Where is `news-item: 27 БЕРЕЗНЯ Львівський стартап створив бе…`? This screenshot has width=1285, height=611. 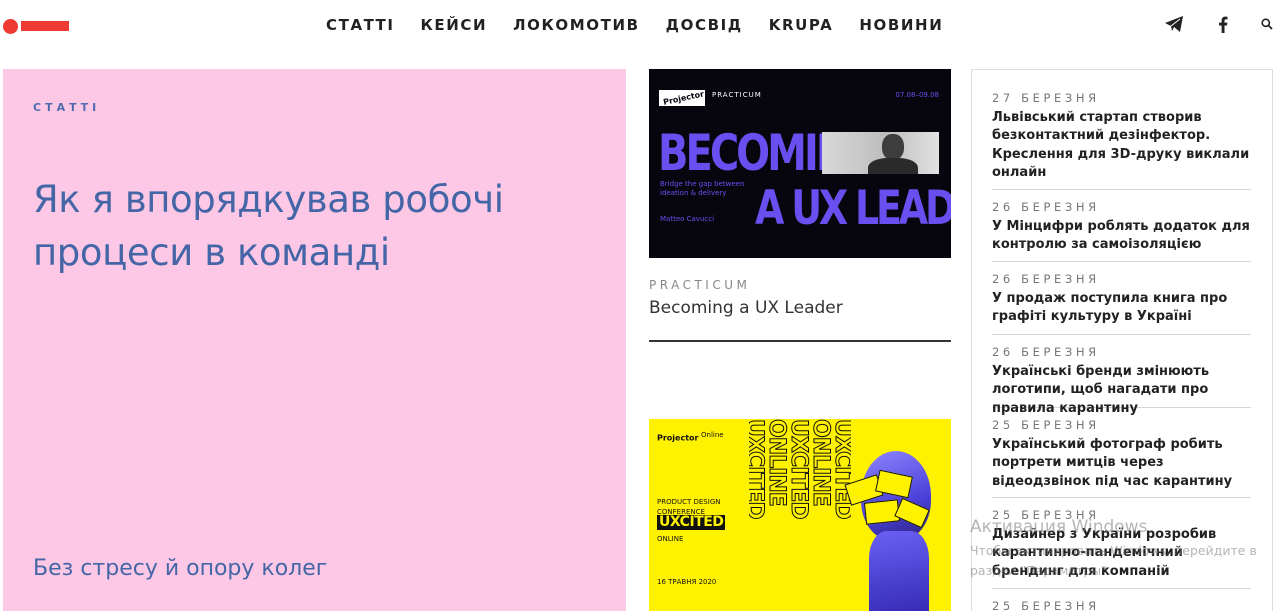
news-item: 27 БЕРЕЗНЯ Львівський стартап створив бе… is located at coordinates (1121, 140).